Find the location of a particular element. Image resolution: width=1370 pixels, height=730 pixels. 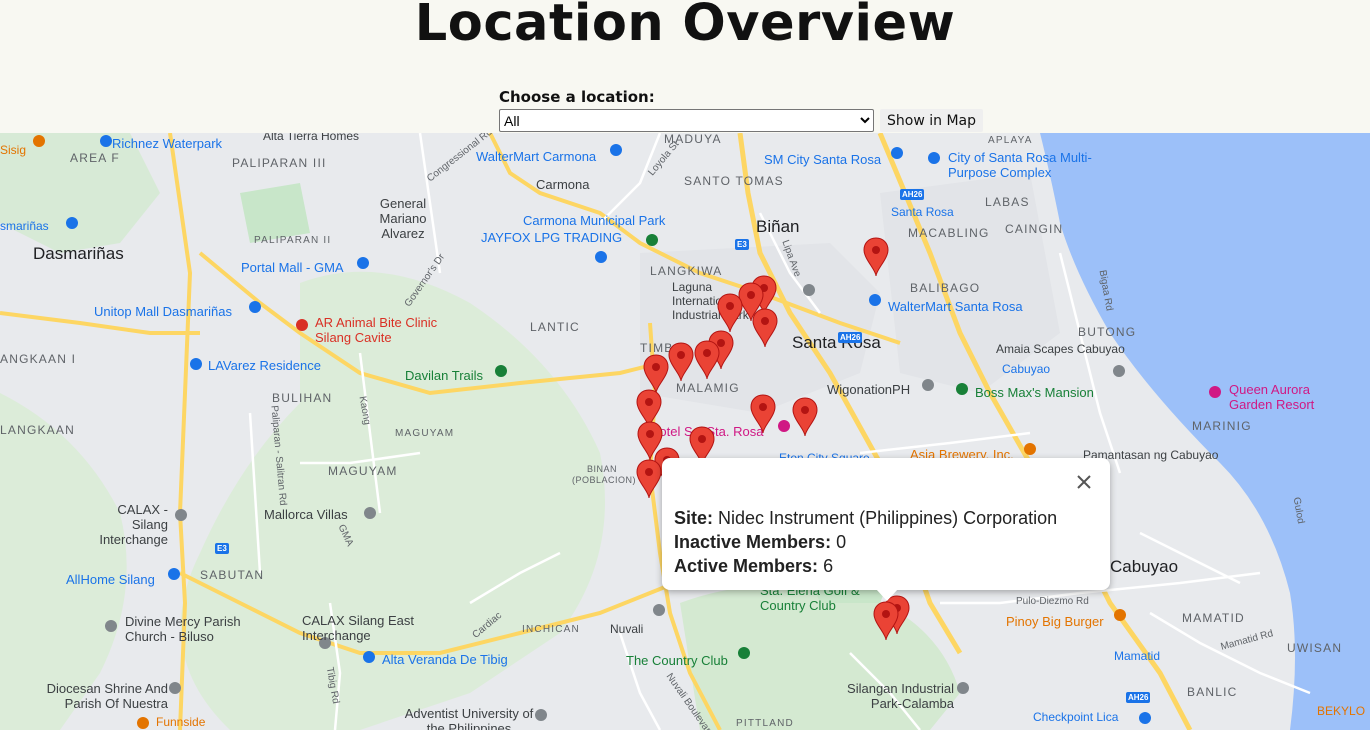

poi-label: Queen Aurora Garden Resort is located at coordinates (1284, 397).